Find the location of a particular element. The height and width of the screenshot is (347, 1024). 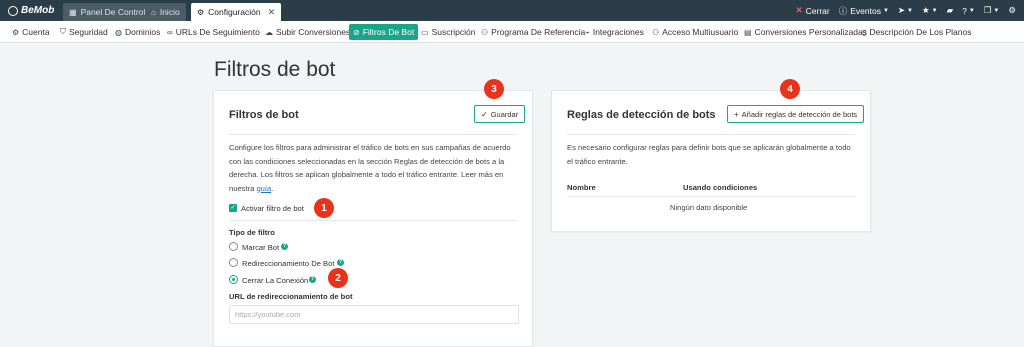

logout-button: ✕ Cerrar is located at coordinates (813, 10).